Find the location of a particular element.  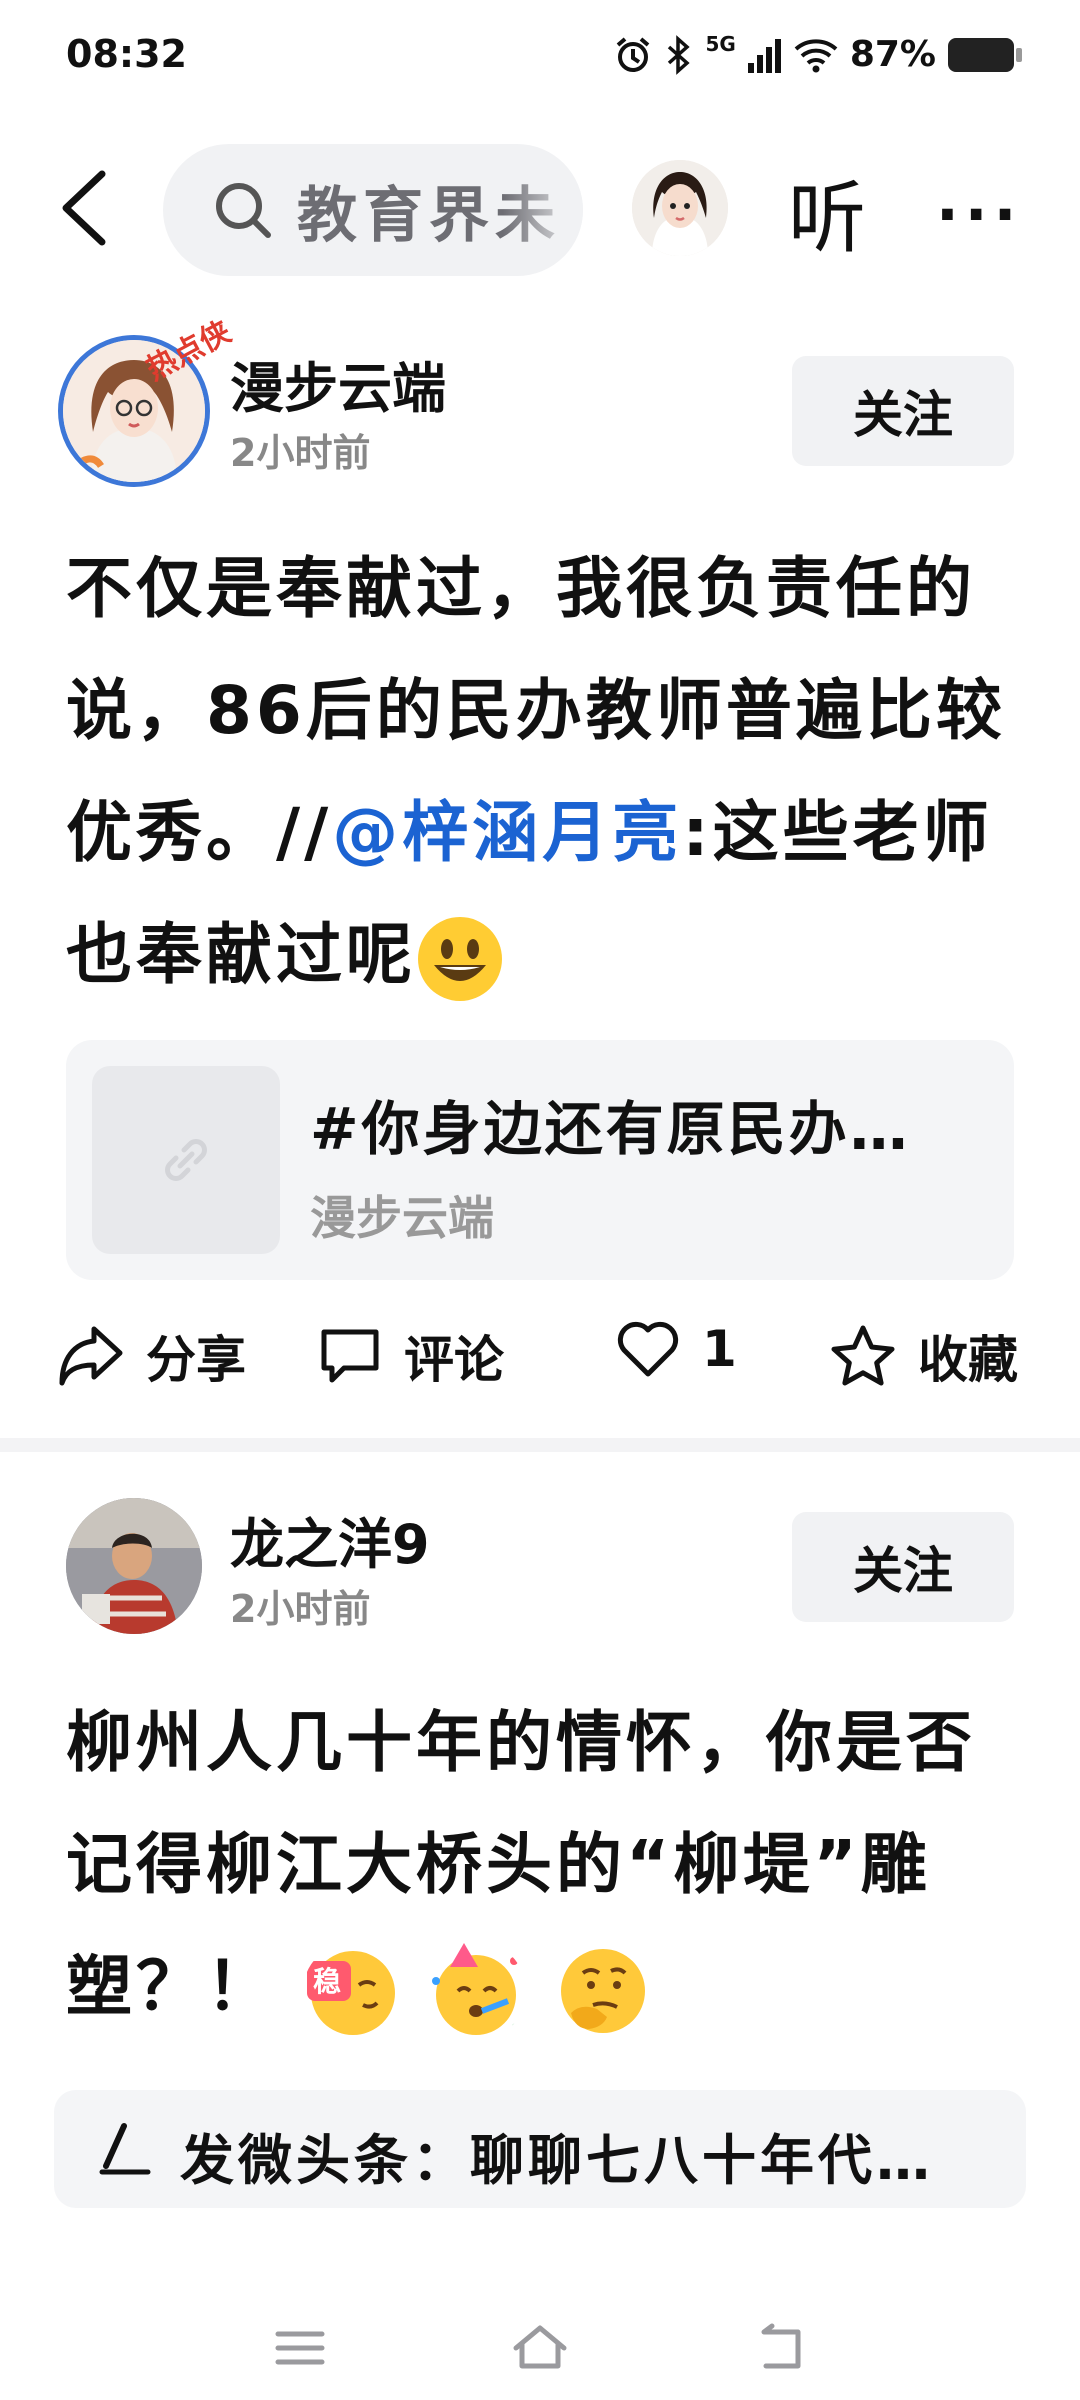

pen-icon is located at coordinates (125, 2149).